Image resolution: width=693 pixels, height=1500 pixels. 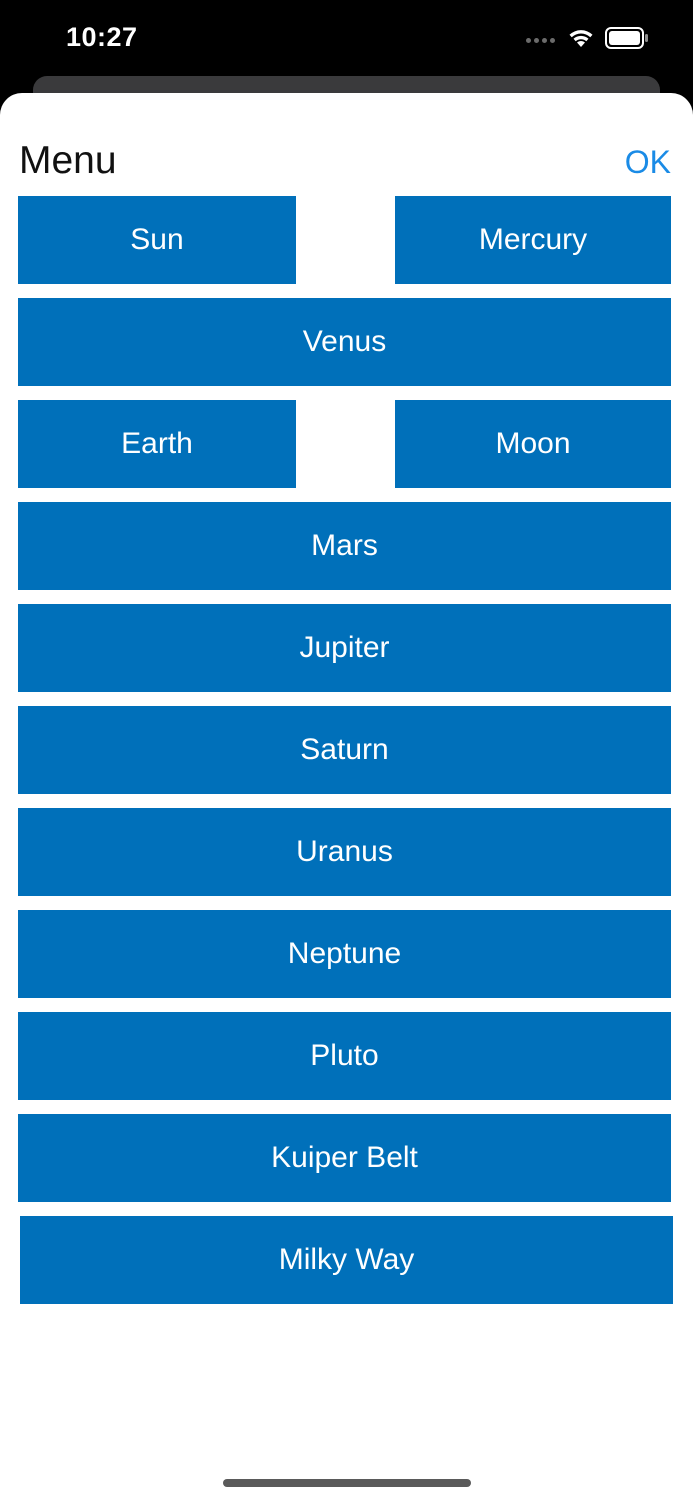 I want to click on pluto-button: Pluto, so click(x=344, y=1056).